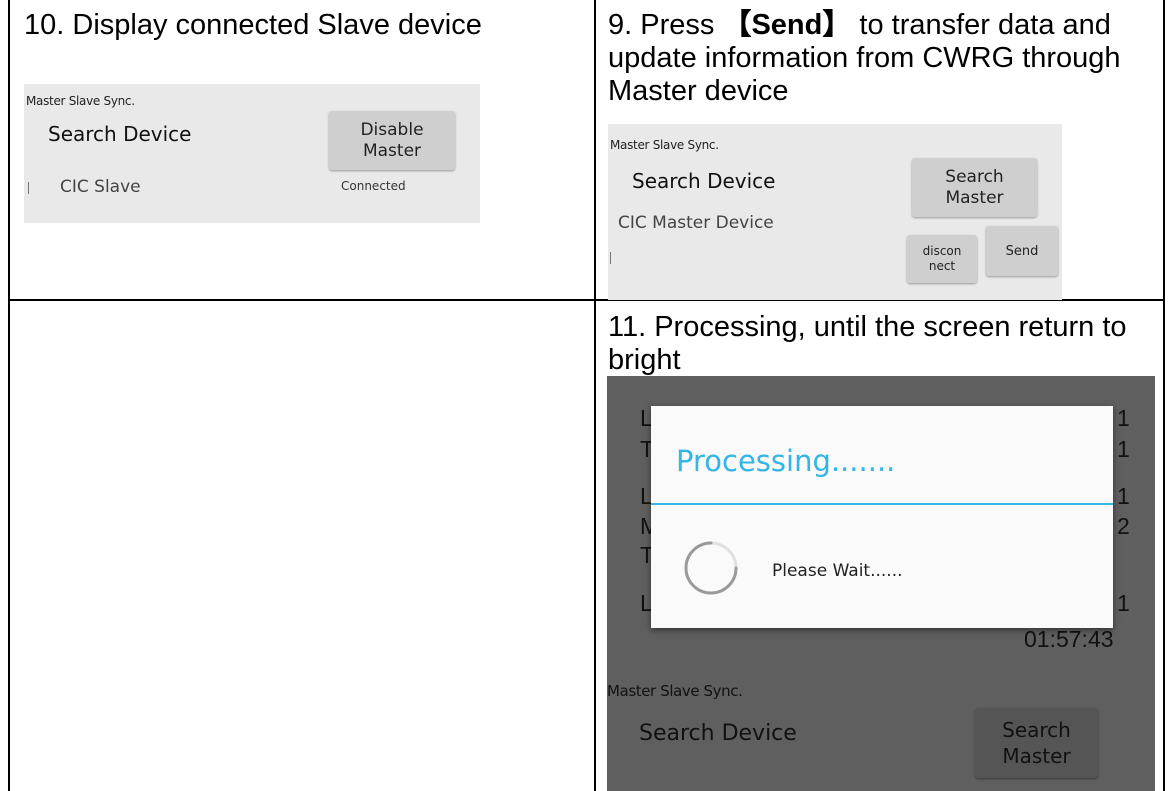 The image size is (1173, 791). I want to click on send-button-reference: 【Send】, so click(787, 25).